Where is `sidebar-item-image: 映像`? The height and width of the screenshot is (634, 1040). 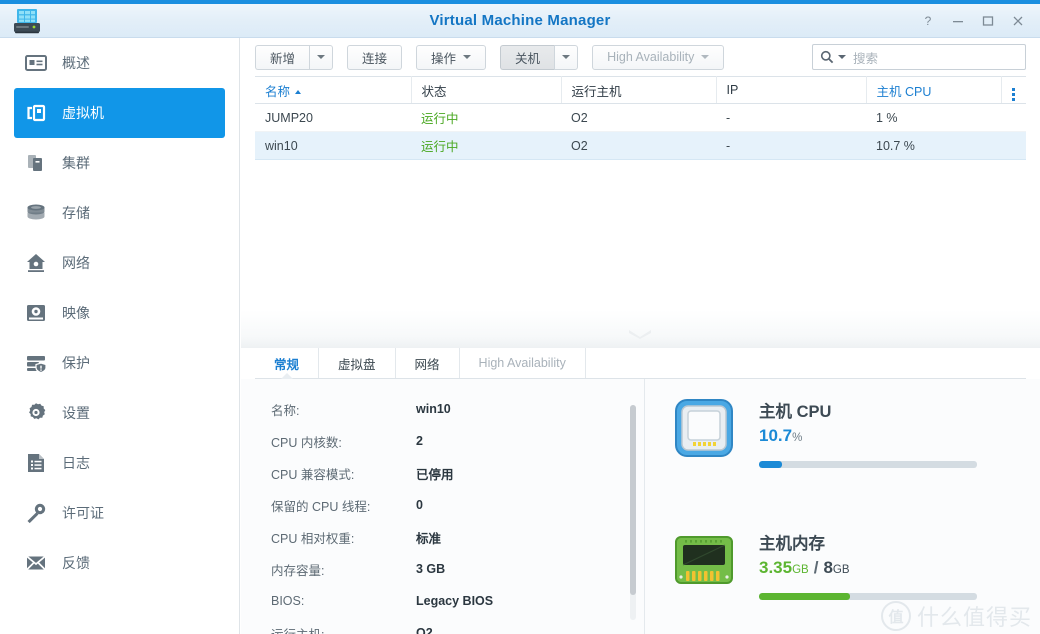 sidebar-item-image: 映像 is located at coordinates (119, 313).